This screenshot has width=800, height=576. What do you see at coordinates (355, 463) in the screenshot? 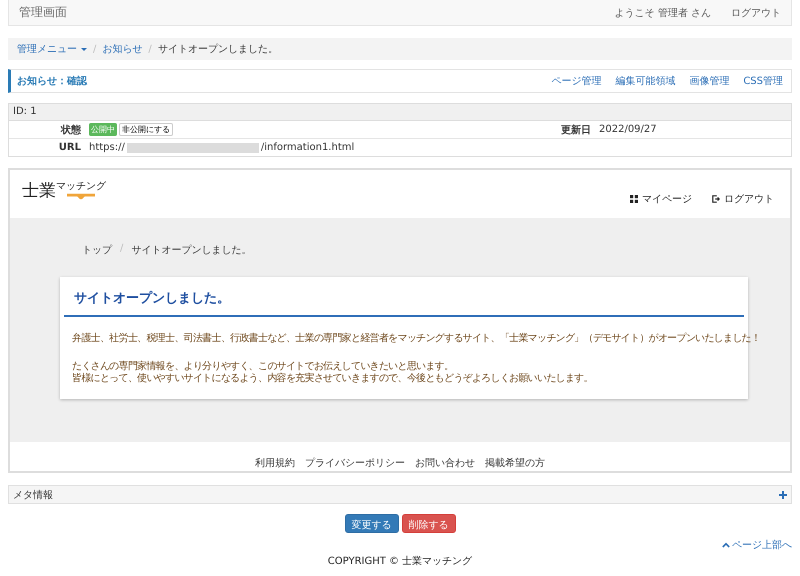
I see `footer-link: プライバシーポリシー` at bounding box center [355, 463].